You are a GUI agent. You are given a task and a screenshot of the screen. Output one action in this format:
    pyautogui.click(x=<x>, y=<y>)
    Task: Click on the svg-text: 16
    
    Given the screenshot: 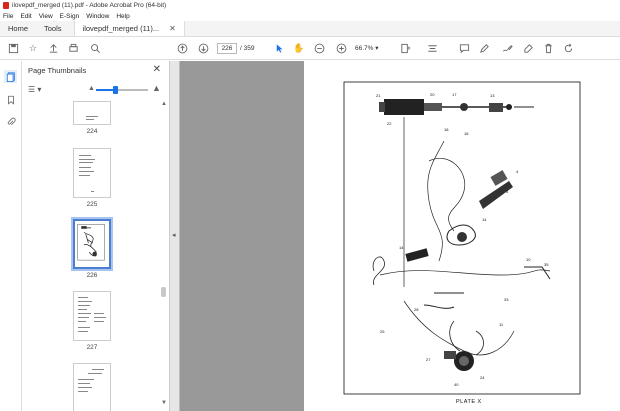 What is the action you would take?
    pyautogui.click(x=466, y=133)
    